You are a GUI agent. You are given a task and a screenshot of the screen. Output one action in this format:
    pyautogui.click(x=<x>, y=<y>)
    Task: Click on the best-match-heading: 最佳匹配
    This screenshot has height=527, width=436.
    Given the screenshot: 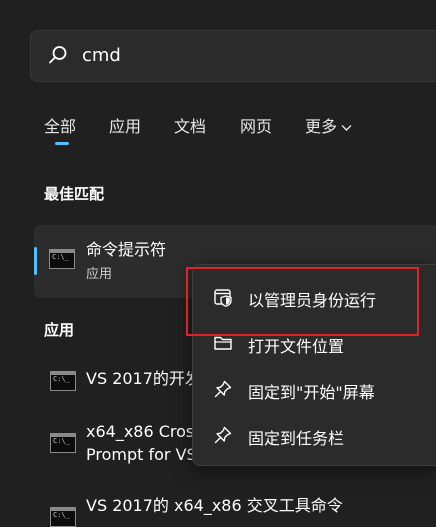 What is the action you would take?
    pyautogui.click(x=74, y=194)
    